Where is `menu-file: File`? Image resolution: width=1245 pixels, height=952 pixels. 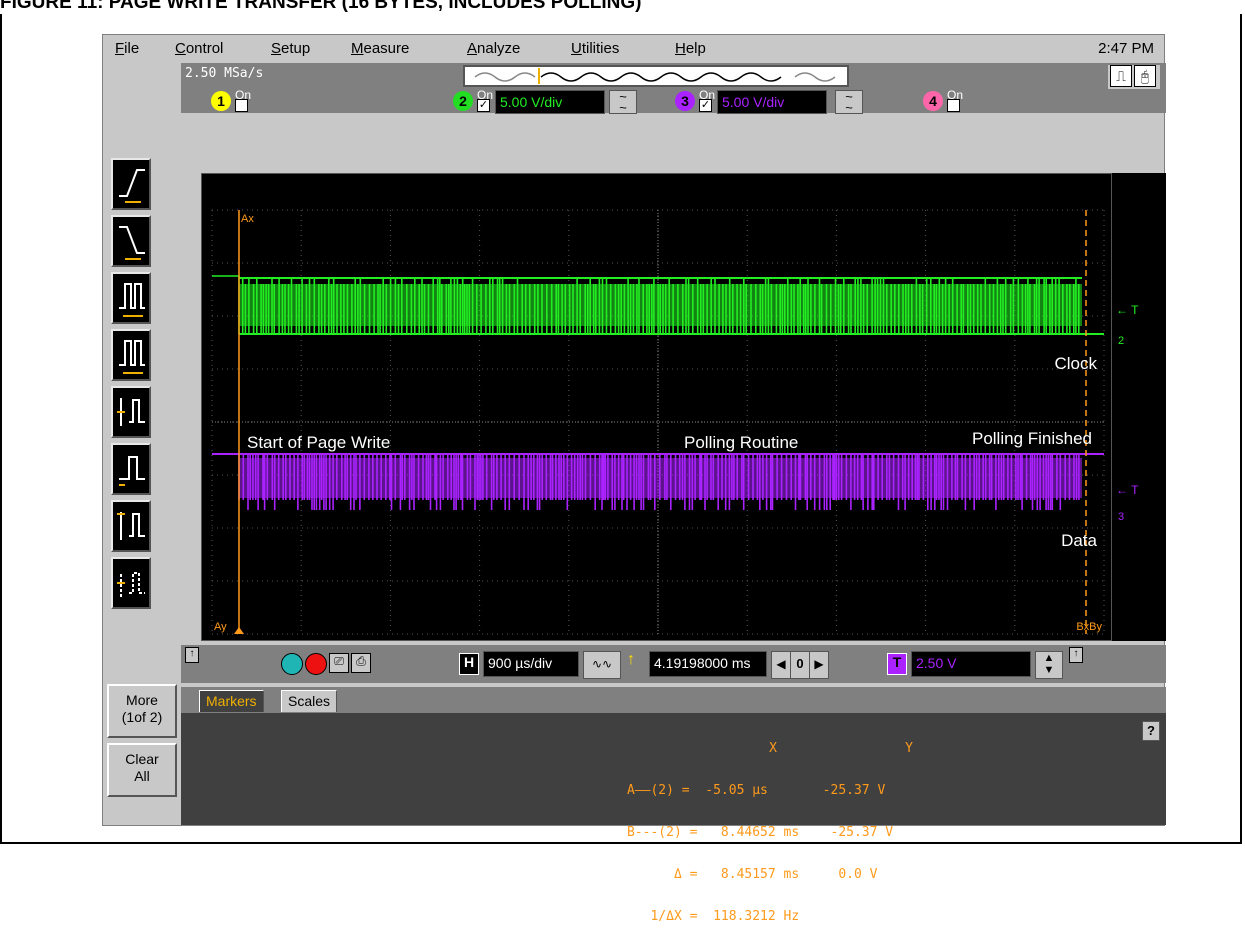
menu-file: File is located at coordinates (127, 48).